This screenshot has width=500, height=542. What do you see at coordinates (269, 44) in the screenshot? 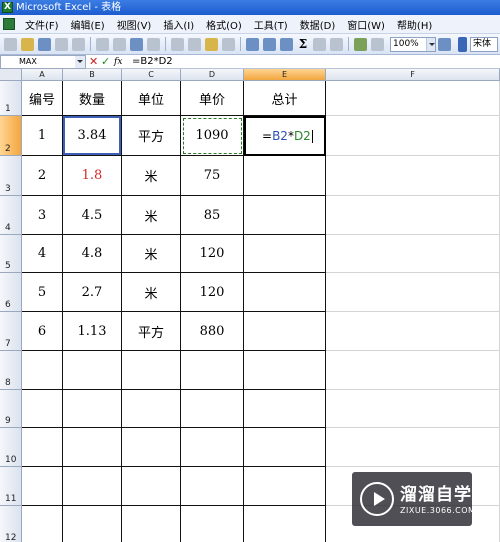
I see `redo-icon` at bounding box center [269, 44].